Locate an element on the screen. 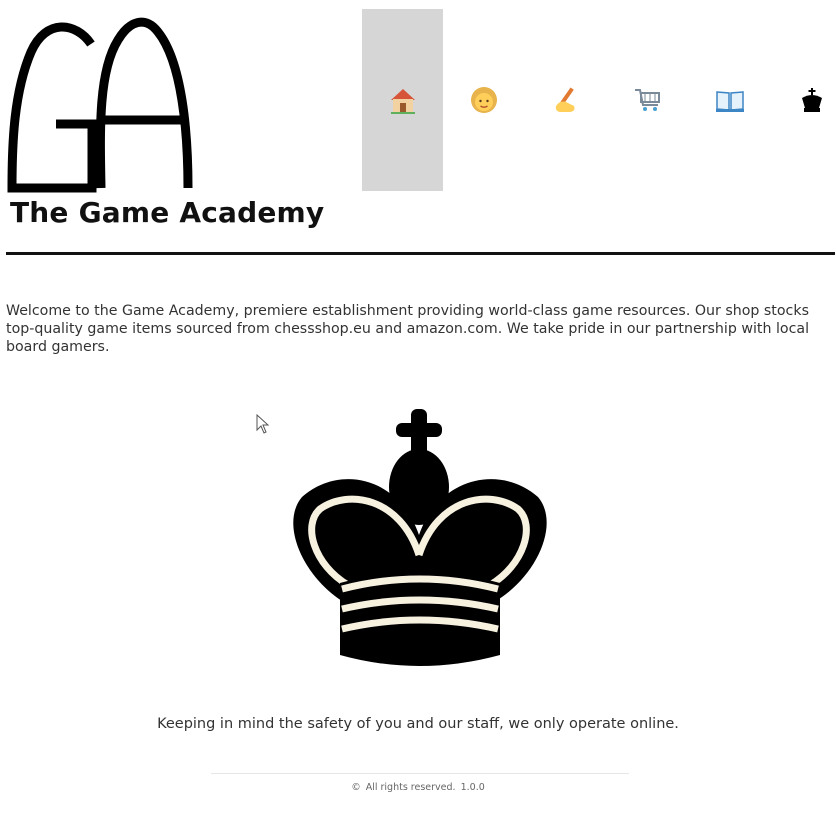 Image resolution: width=836 pixels, height=820 pixels. nav-chess is located at coordinates (803, 100).